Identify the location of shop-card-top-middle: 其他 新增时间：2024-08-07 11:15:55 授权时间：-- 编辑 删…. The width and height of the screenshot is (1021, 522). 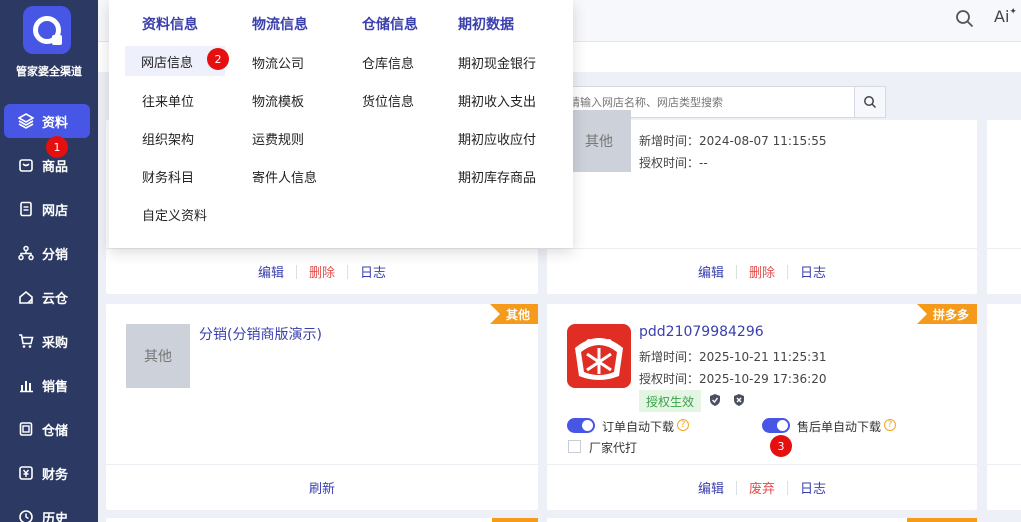
(762, 202).